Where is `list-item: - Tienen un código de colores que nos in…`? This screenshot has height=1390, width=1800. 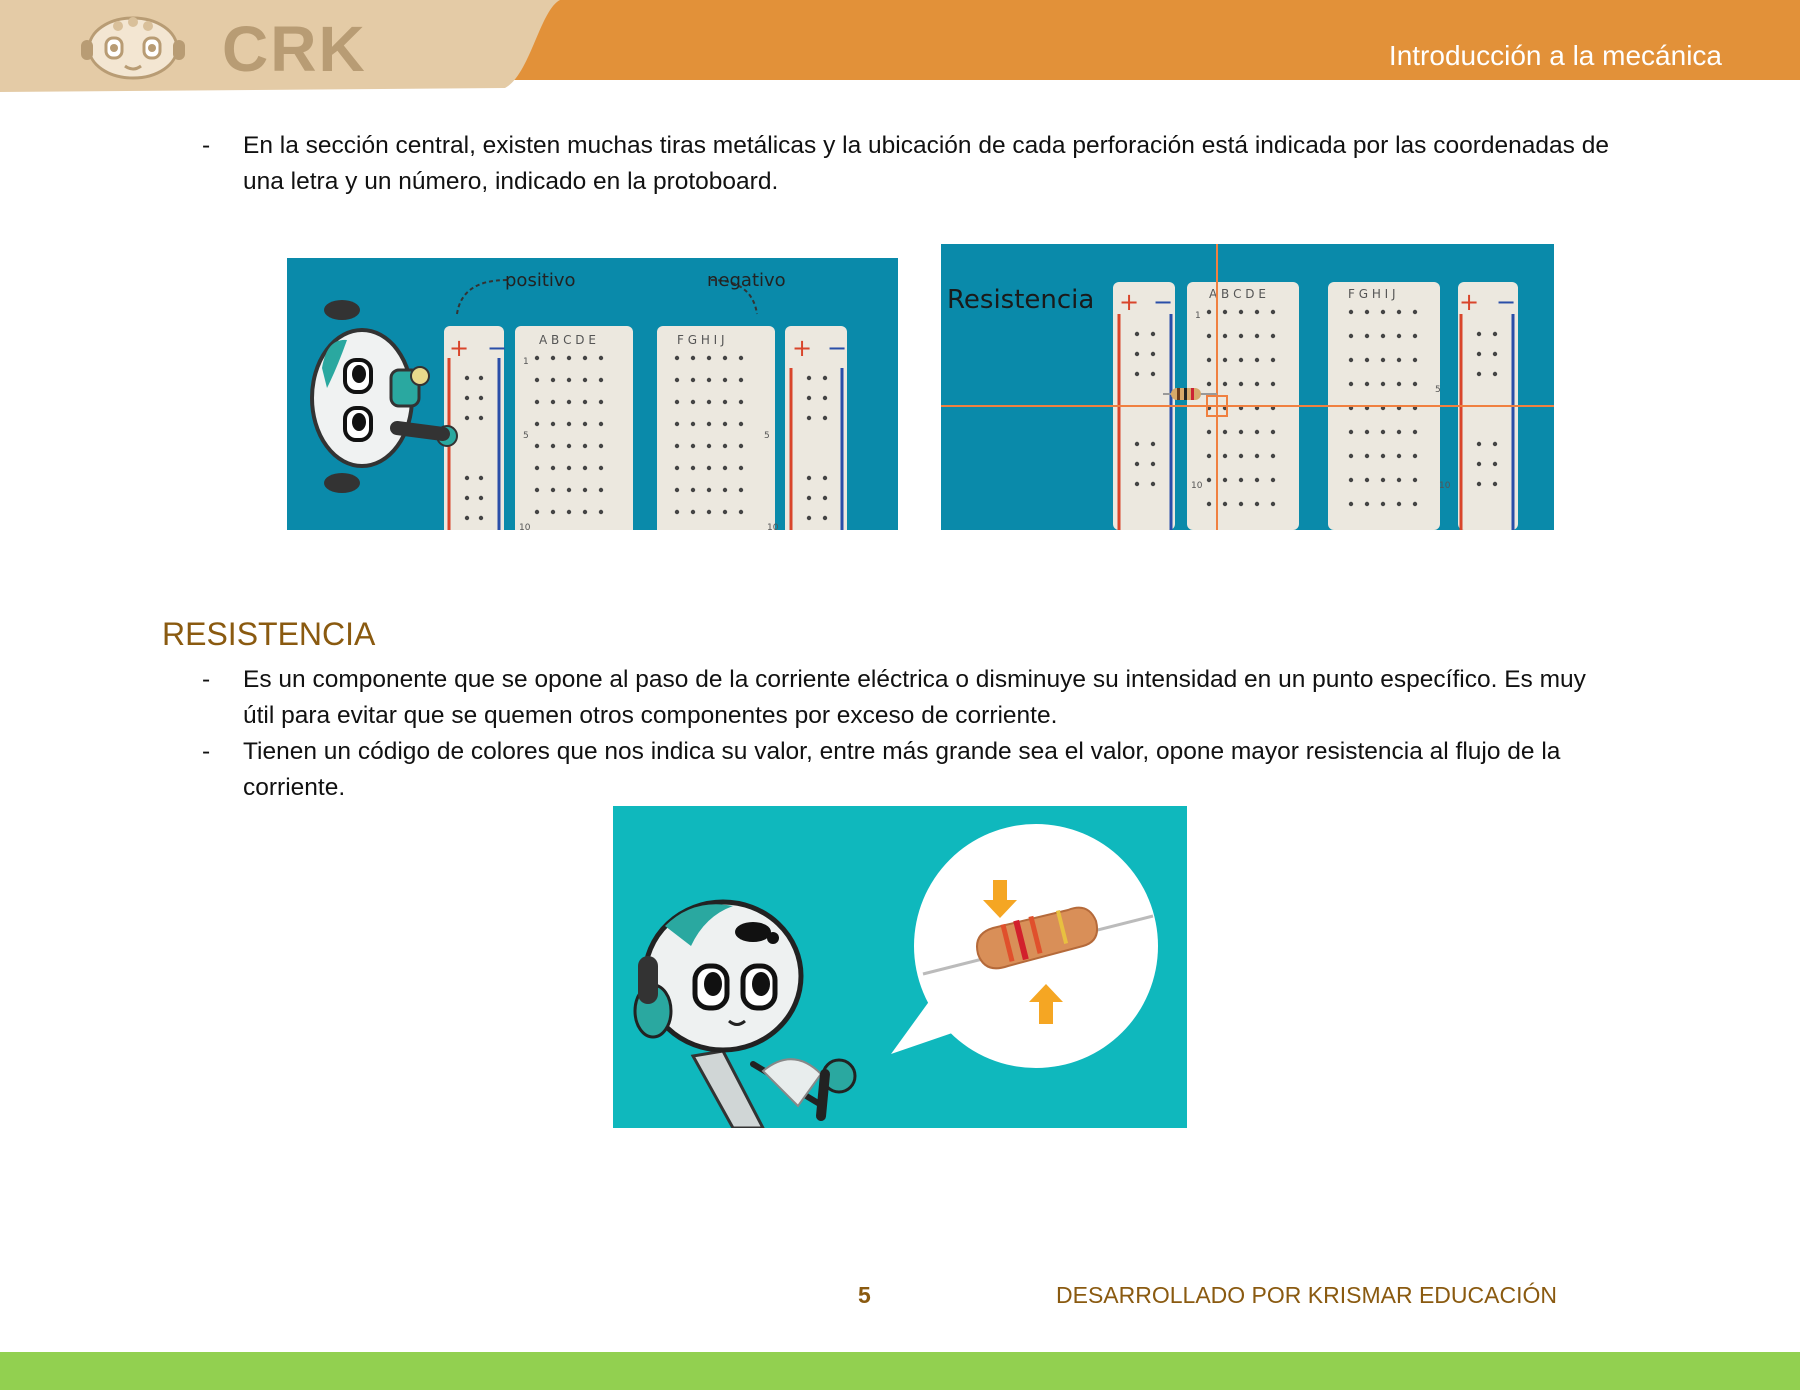 list-item: - Tienen un código de colores que nos in… is located at coordinates (922, 770).